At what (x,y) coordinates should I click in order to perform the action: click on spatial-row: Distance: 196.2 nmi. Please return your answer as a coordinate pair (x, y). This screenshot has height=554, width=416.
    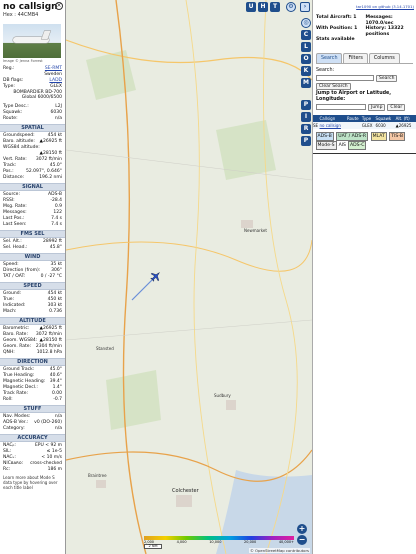
    Looking at the image, I should click on (32, 178).